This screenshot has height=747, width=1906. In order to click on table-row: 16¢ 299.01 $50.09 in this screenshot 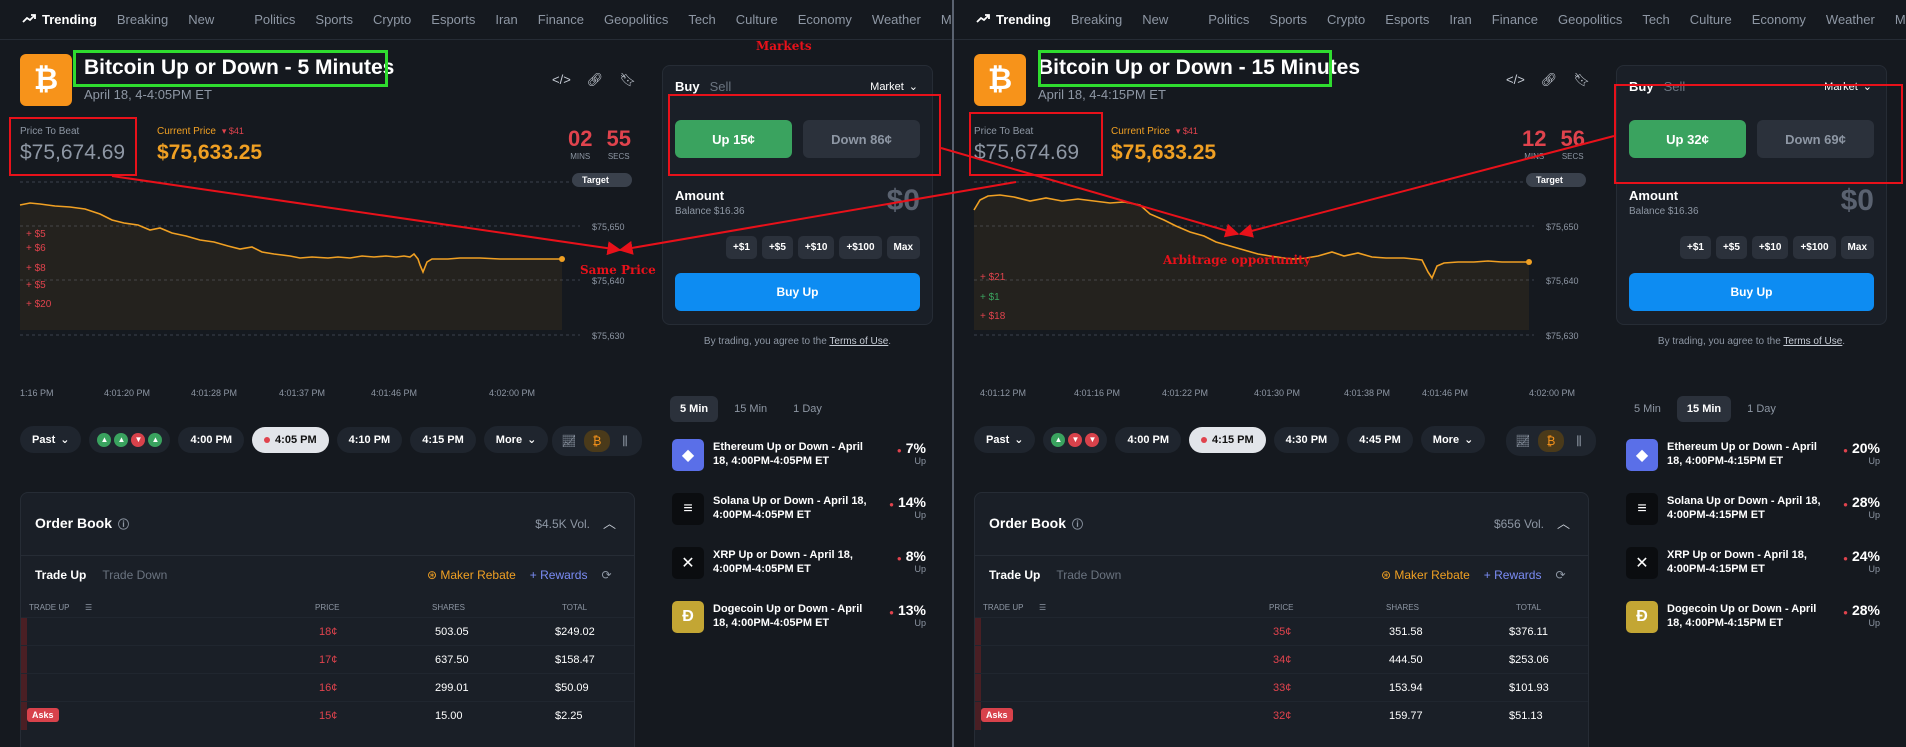, I will do `click(327, 687)`.